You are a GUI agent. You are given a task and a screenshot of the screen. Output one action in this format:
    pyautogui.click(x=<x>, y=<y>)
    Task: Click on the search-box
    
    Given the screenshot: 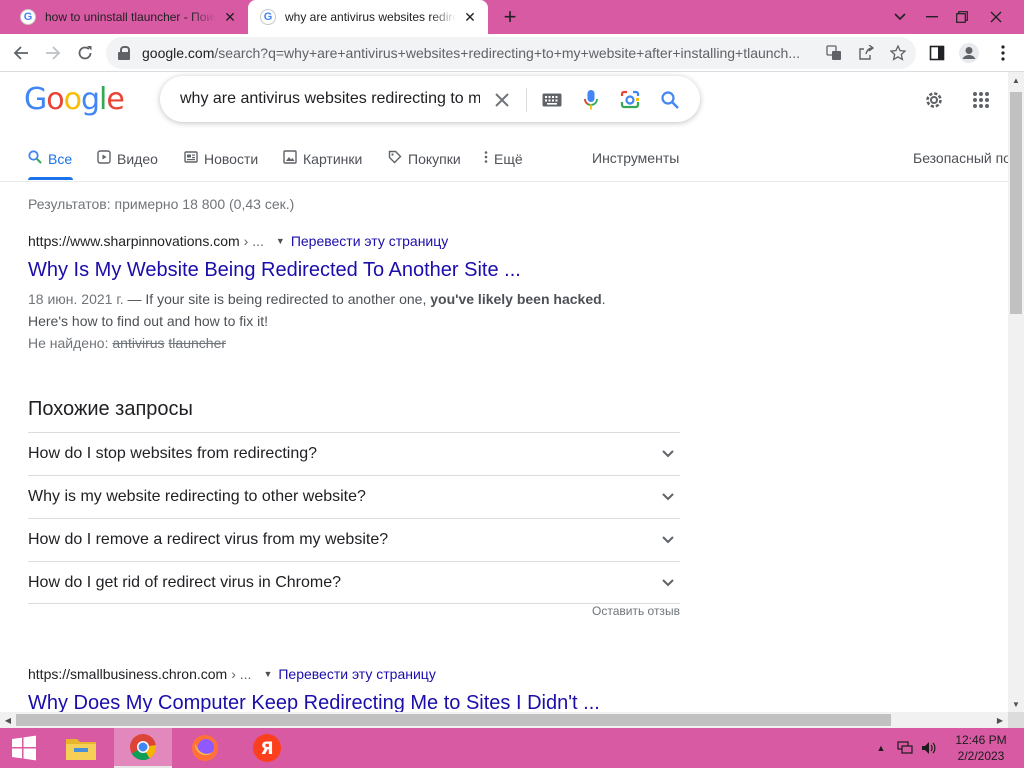 What is the action you would take?
    pyautogui.click(x=430, y=99)
    